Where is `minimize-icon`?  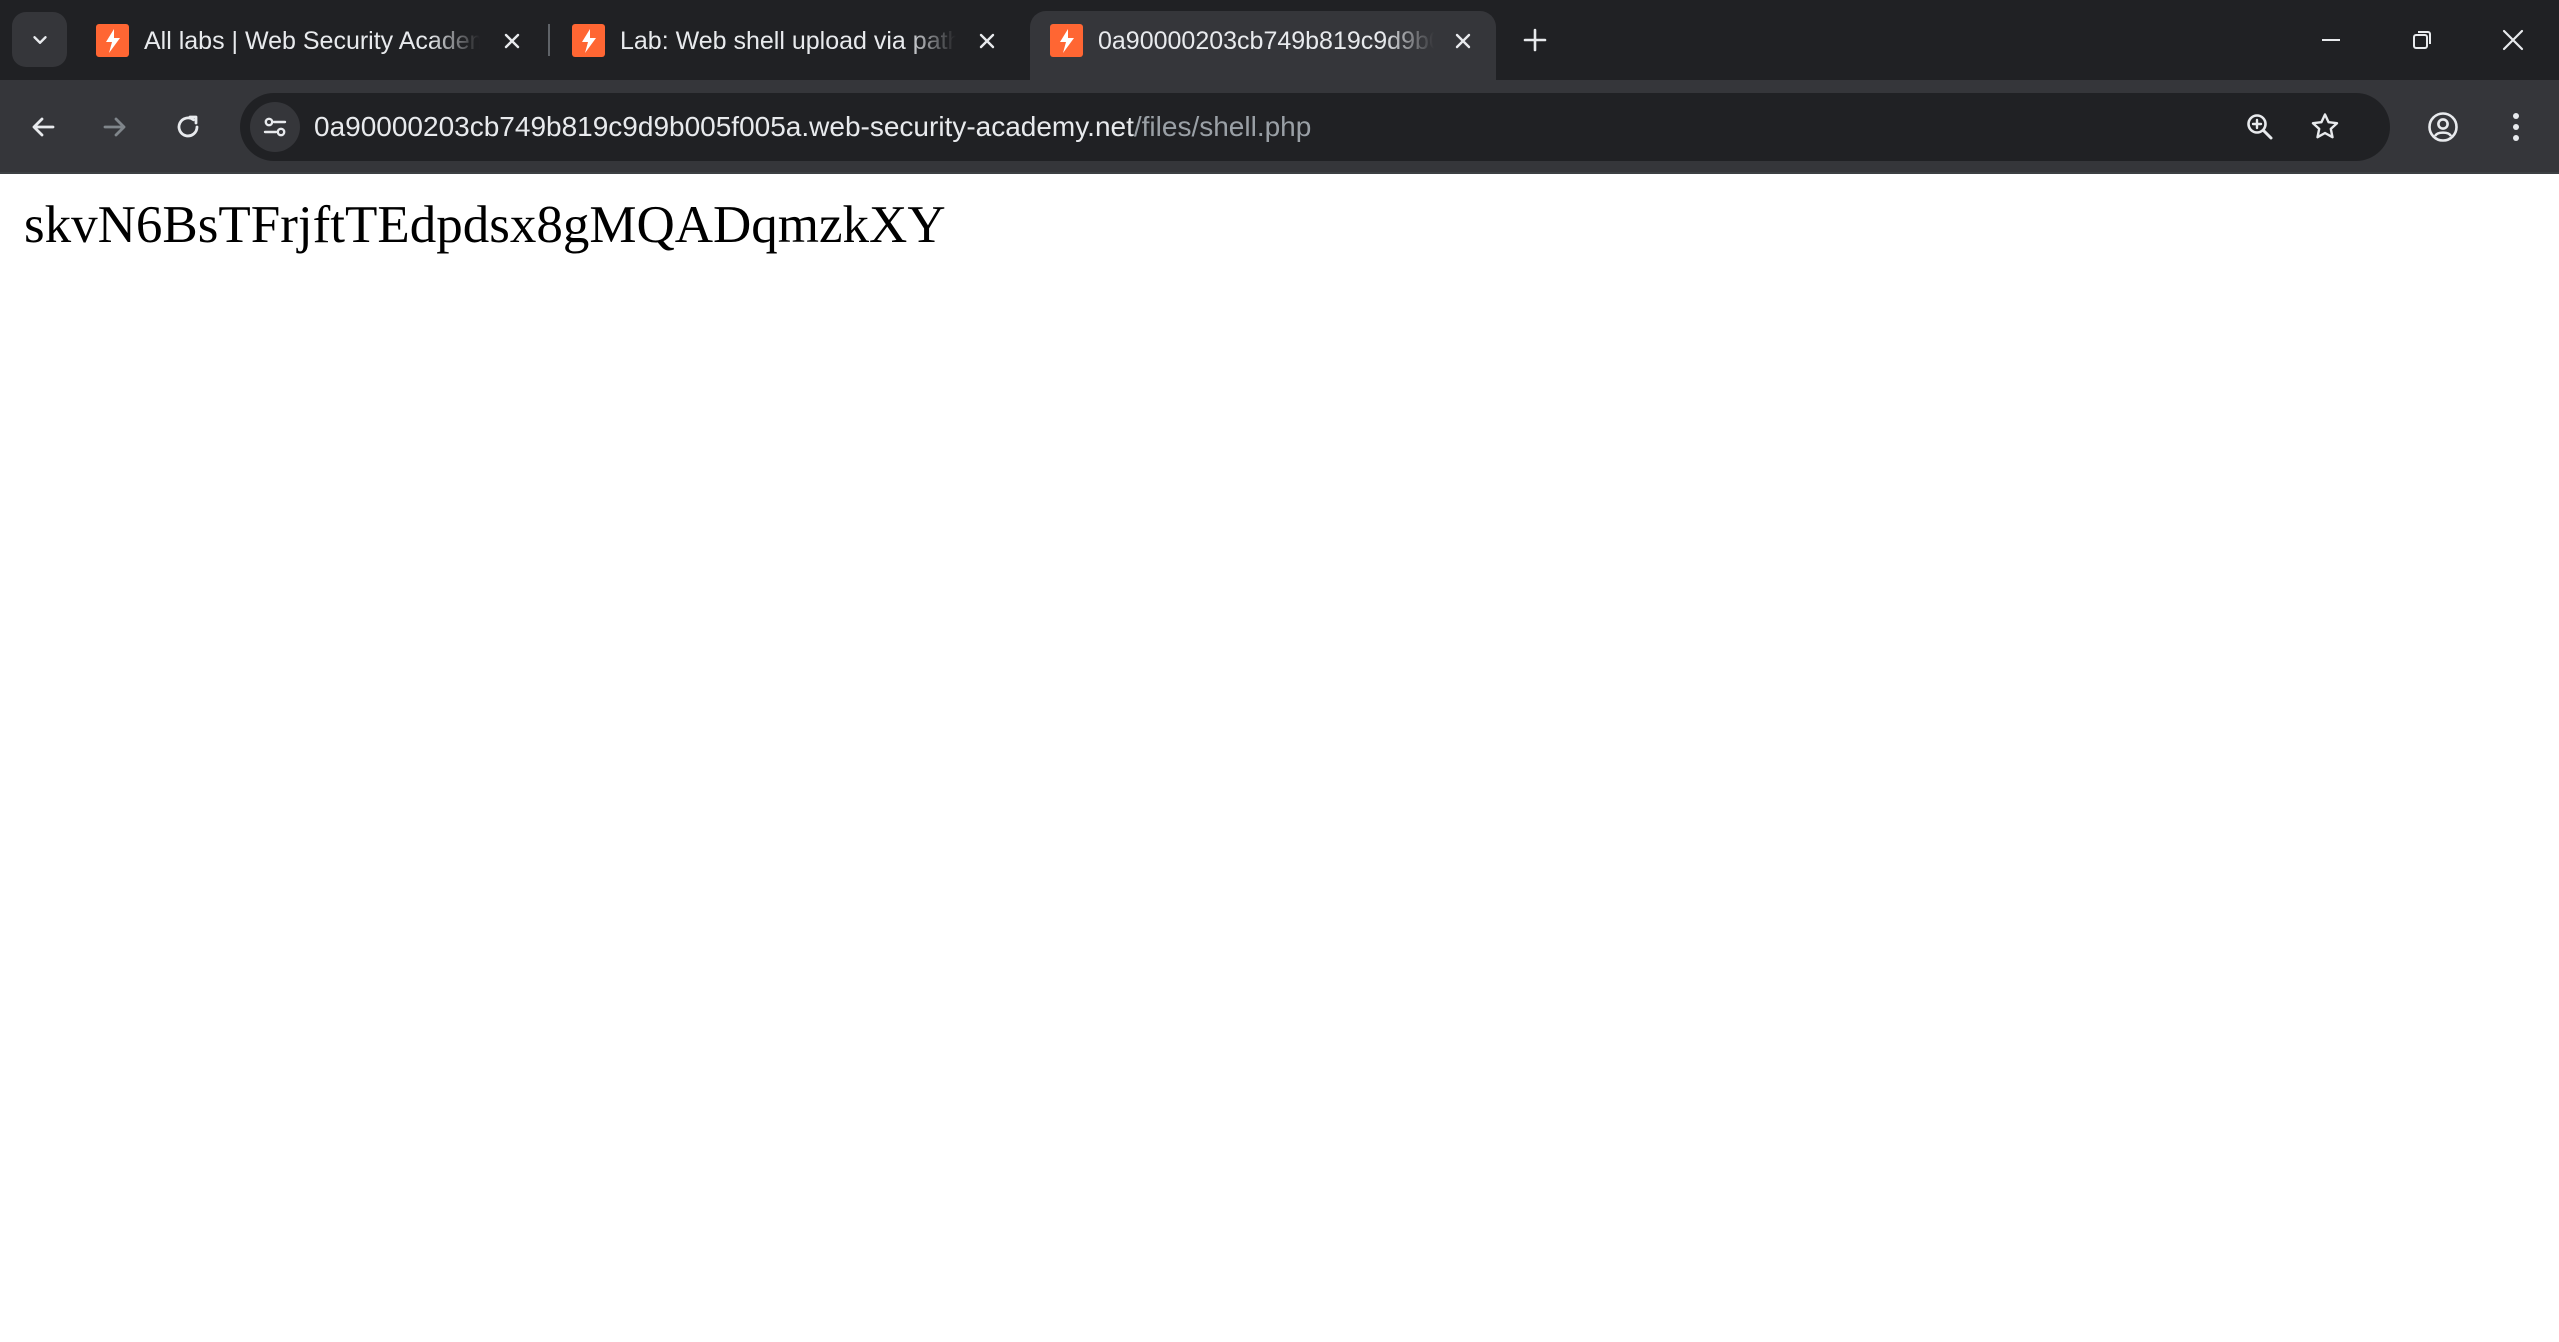
minimize-icon is located at coordinates (2331, 40).